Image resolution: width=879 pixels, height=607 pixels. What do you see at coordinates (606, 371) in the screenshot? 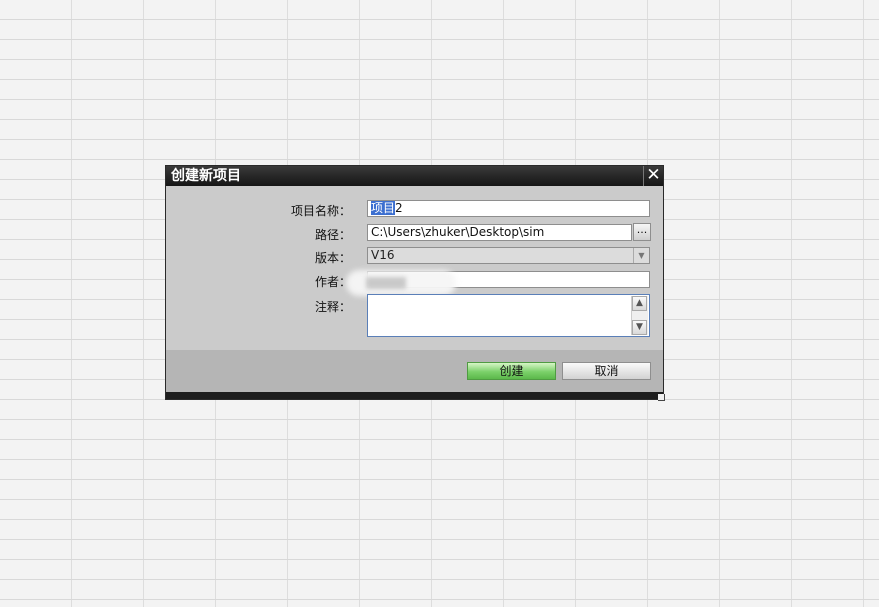
I see `cancel-button: 取消` at bounding box center [606, 371].